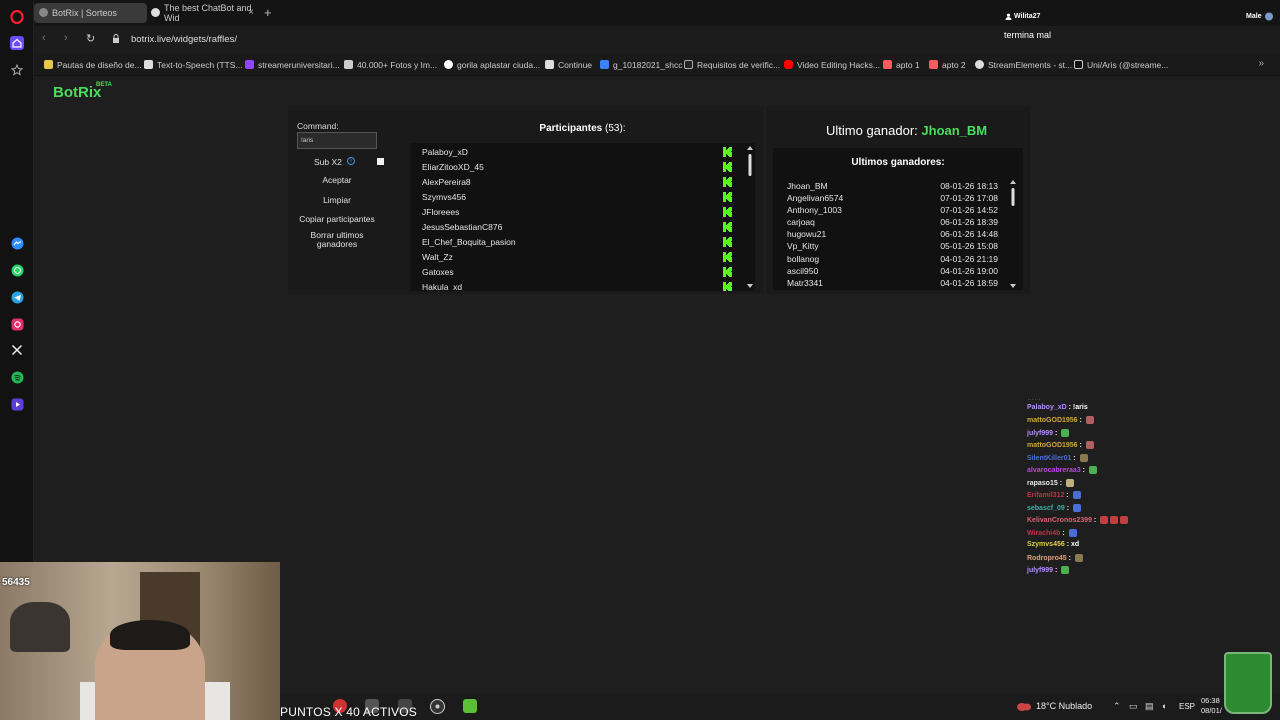 This screenshot has height=720, width=1280. Describe the element at coordinates (445, 152) in the screenshot. I see `participant-item: Palaboy_xD` at that location.